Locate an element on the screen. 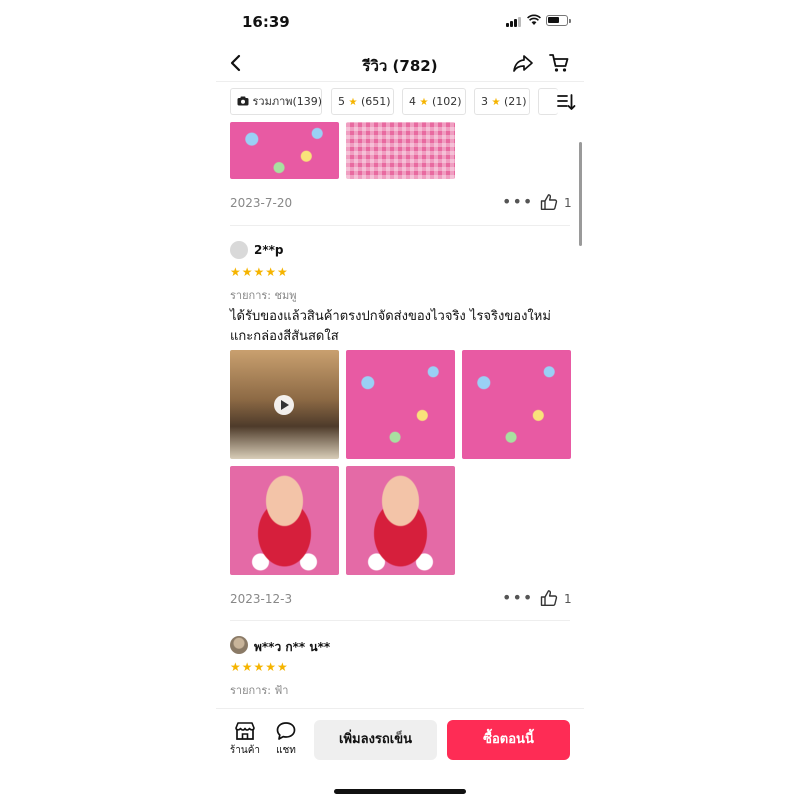 Image resolution: width=800 pixels, height=800 pixels. shop-tab: ร้านค้า is located at coordinates (245, 739).